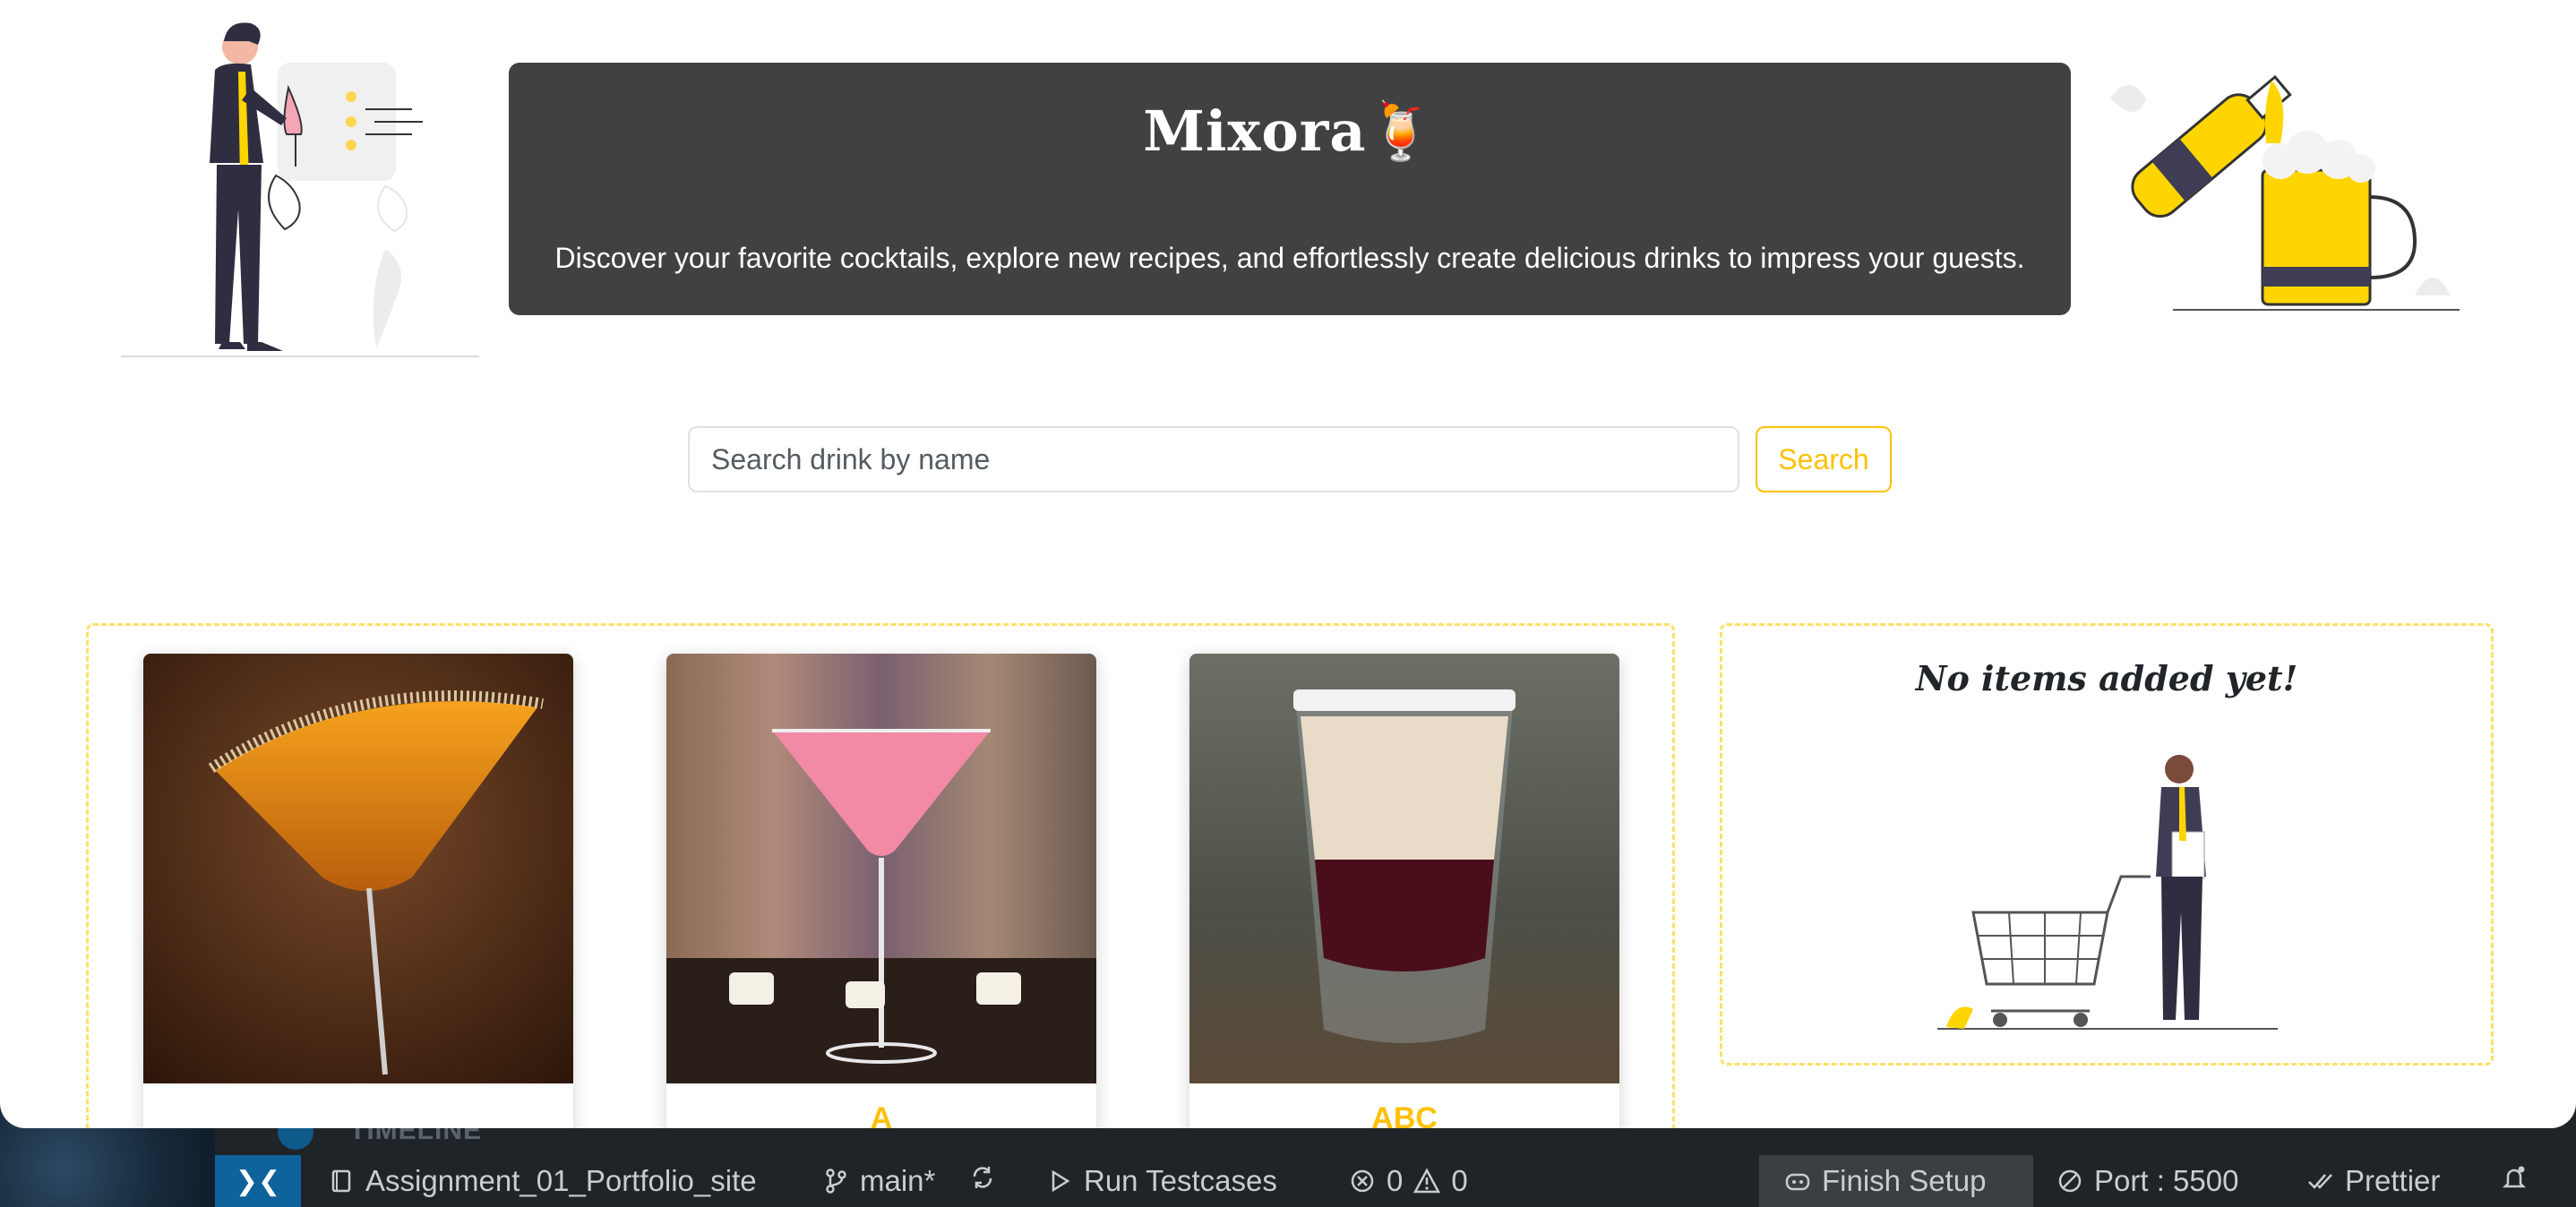  I want to click on project-indicator: Assignment_01_Portfolio_site, so click(542, 1181).